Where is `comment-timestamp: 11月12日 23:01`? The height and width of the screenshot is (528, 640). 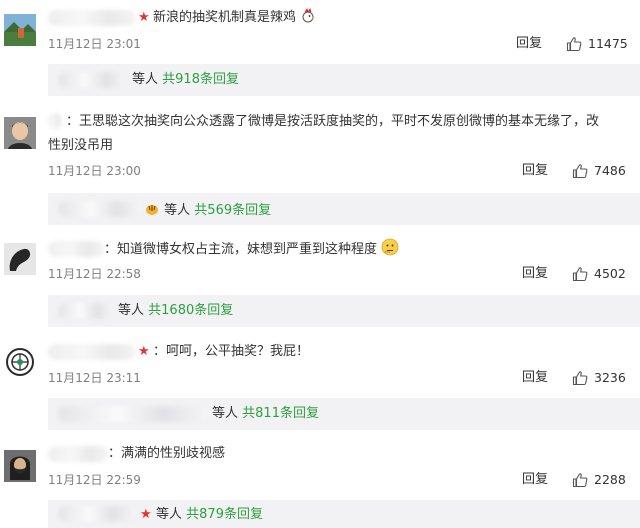 comment-timestamp: 11月12日 23:01 is located at coordinates (94, 44).